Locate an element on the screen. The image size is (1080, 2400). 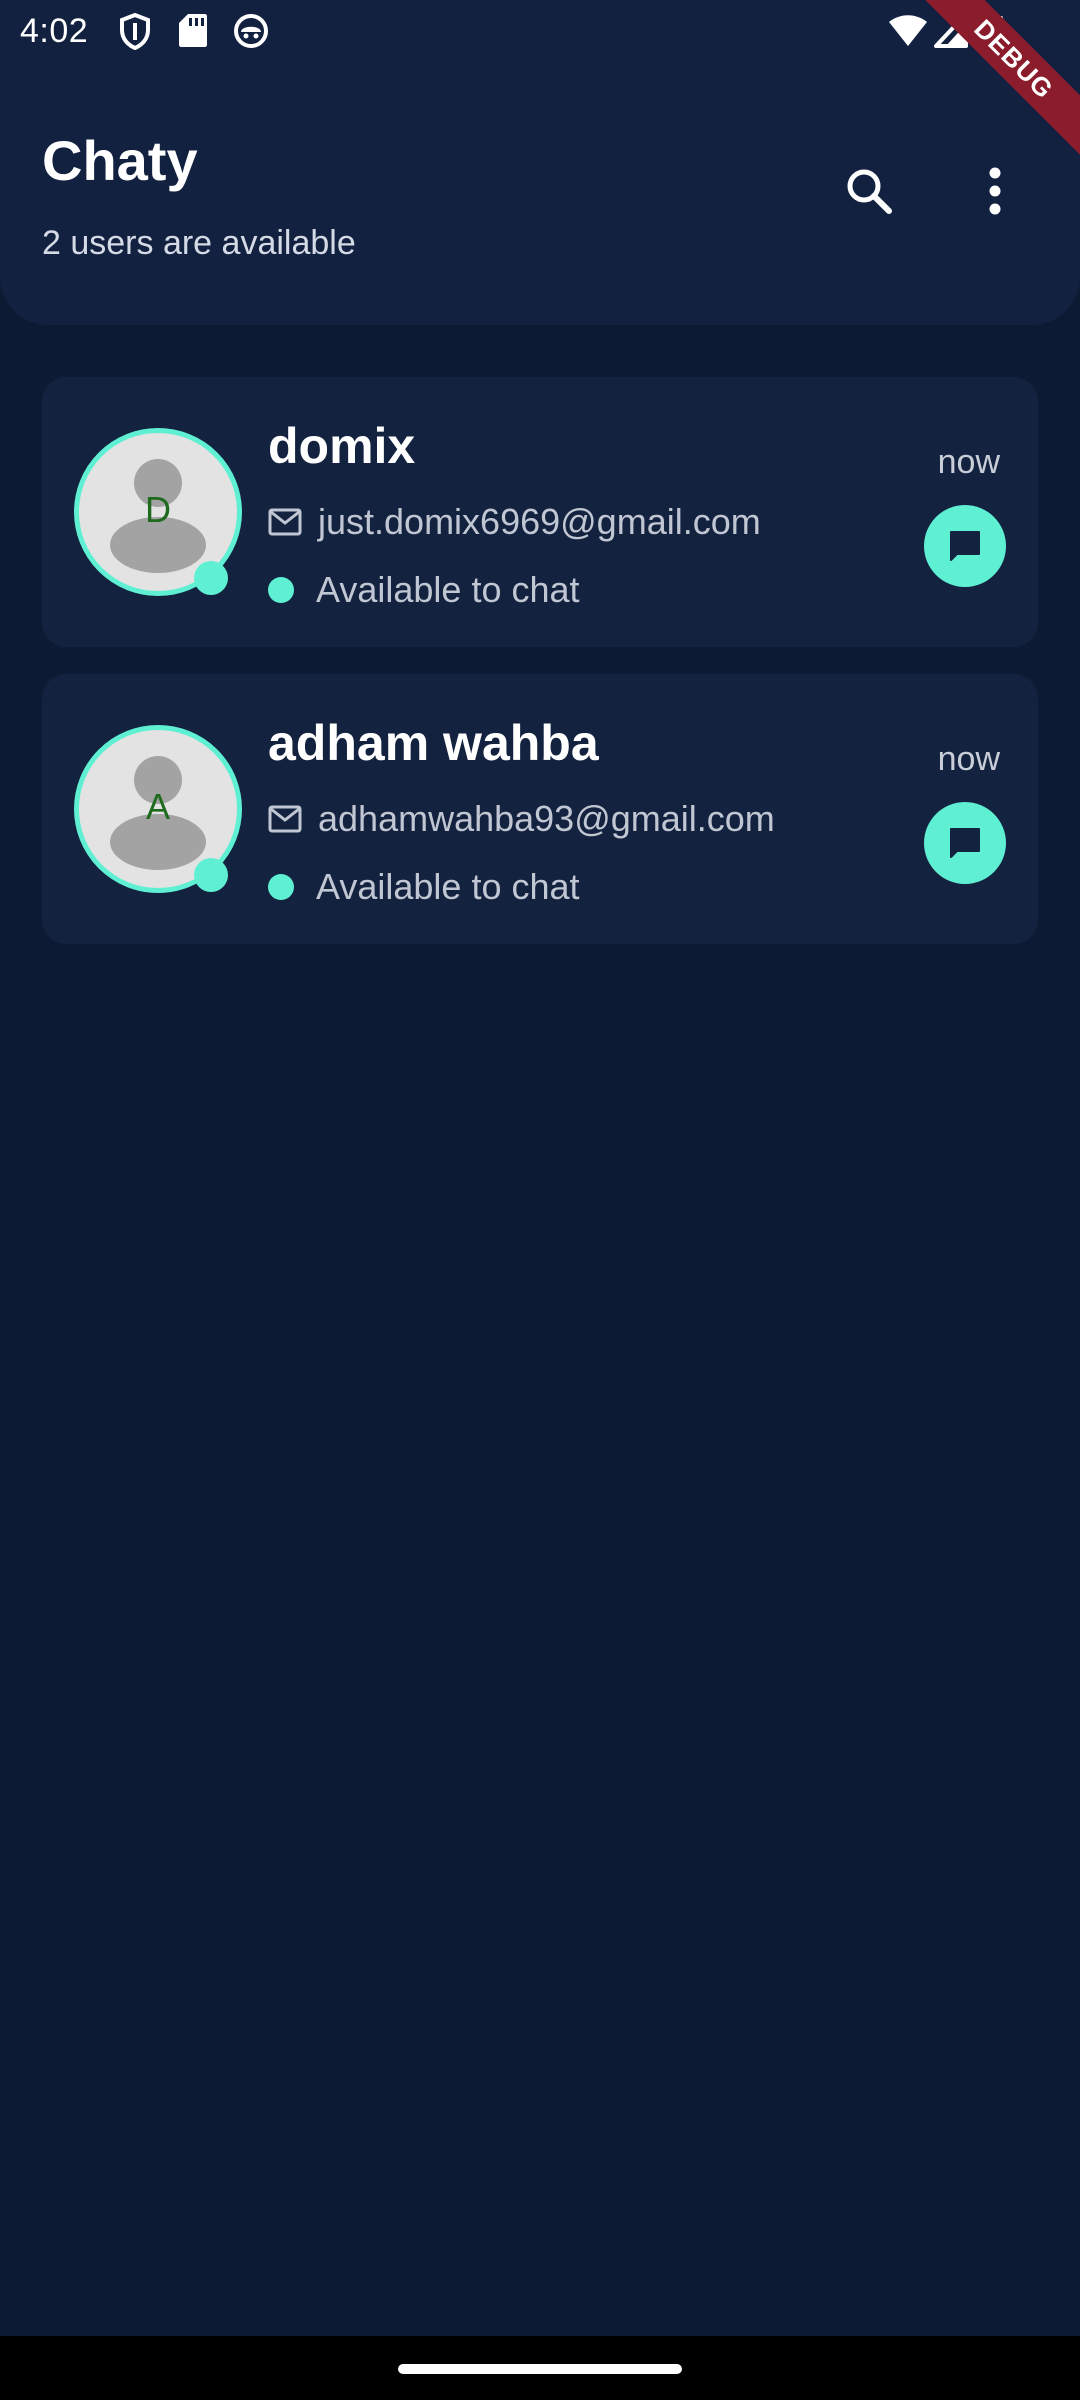
more-options-button is located at coordinates (995, 193).